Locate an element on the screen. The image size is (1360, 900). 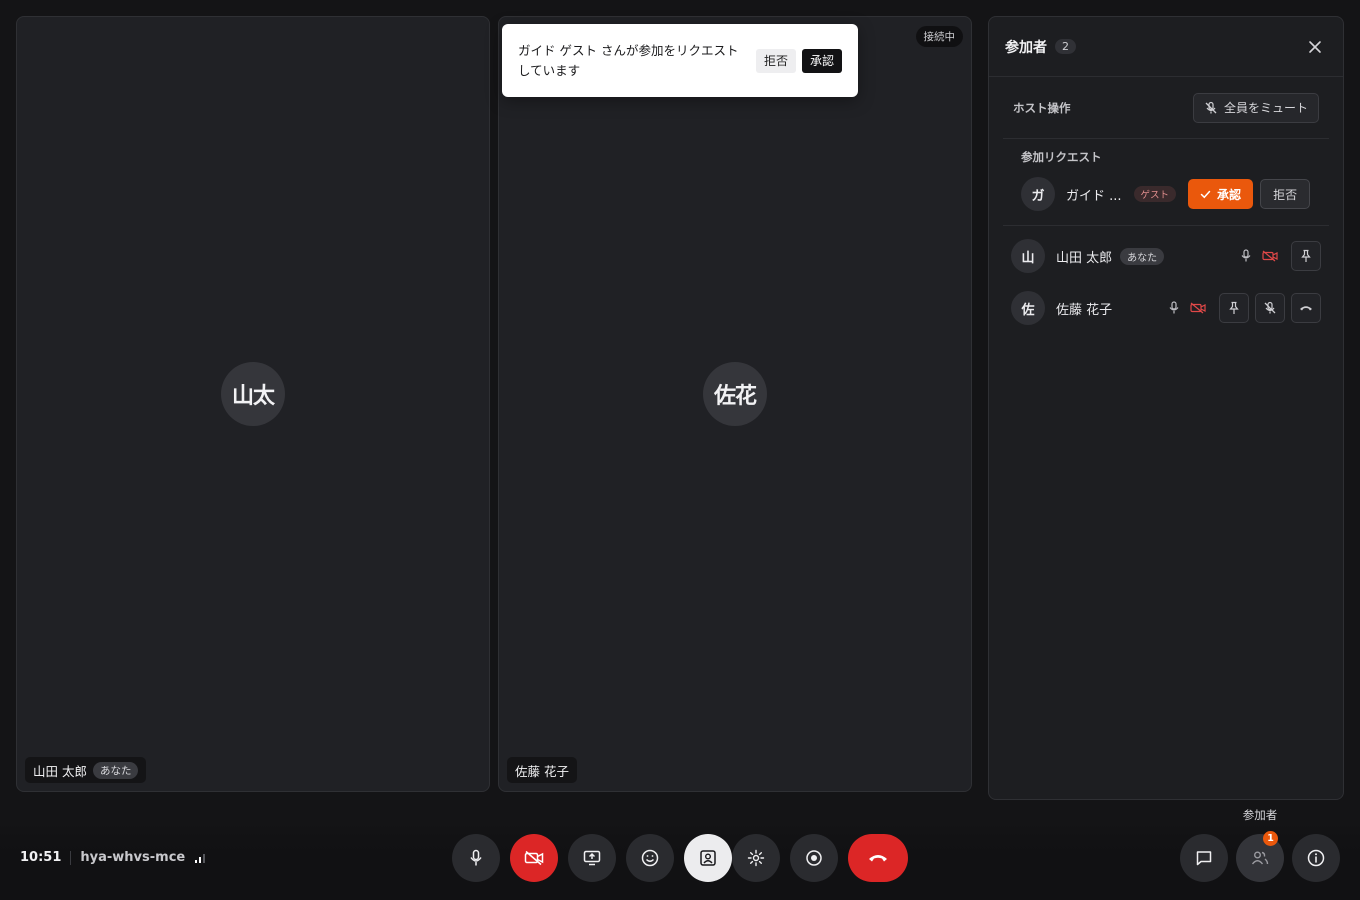
leave-call-button is located at coordinates (878, 858).